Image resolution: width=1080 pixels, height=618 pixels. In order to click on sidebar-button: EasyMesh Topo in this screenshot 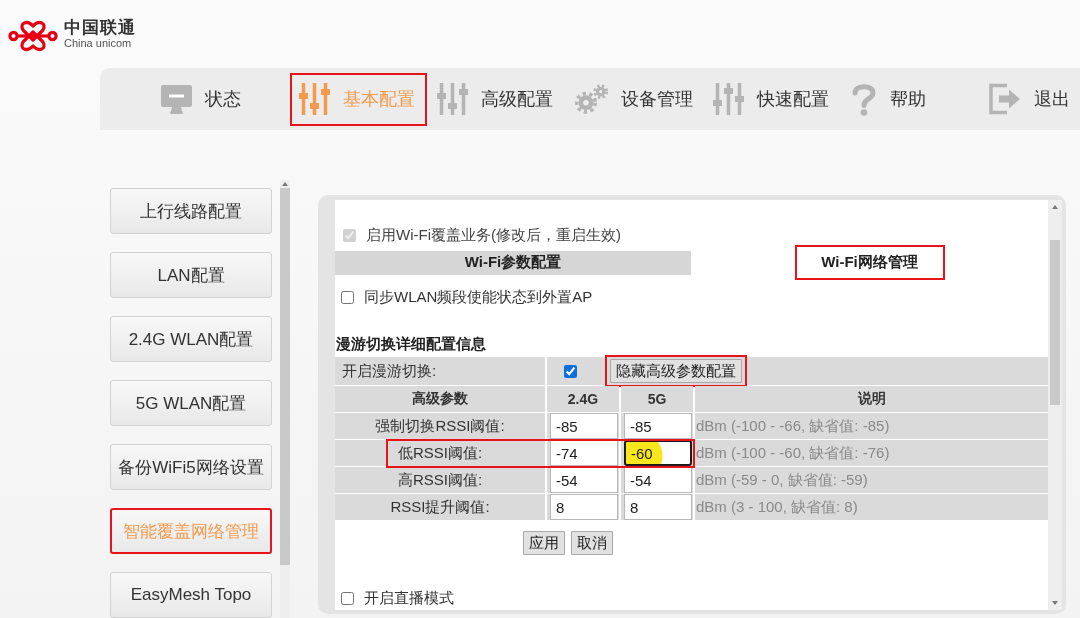, I will do `click(191, 595)`.